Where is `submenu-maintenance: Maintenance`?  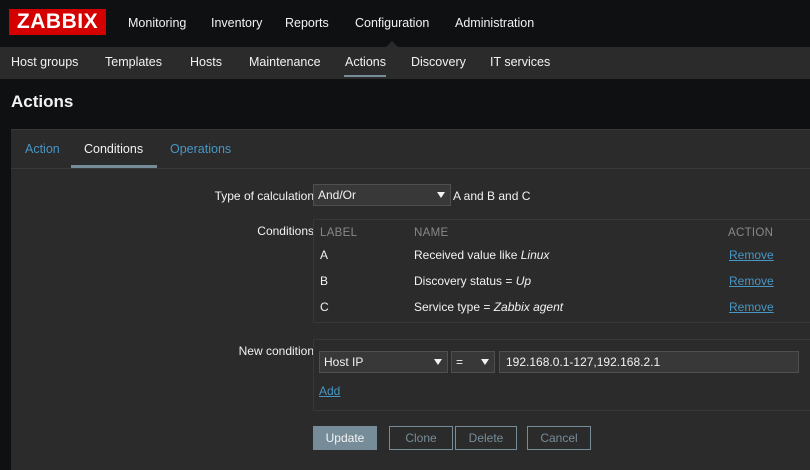 submenu-maintenance: Maintenance is located at coordinates (285, 63).